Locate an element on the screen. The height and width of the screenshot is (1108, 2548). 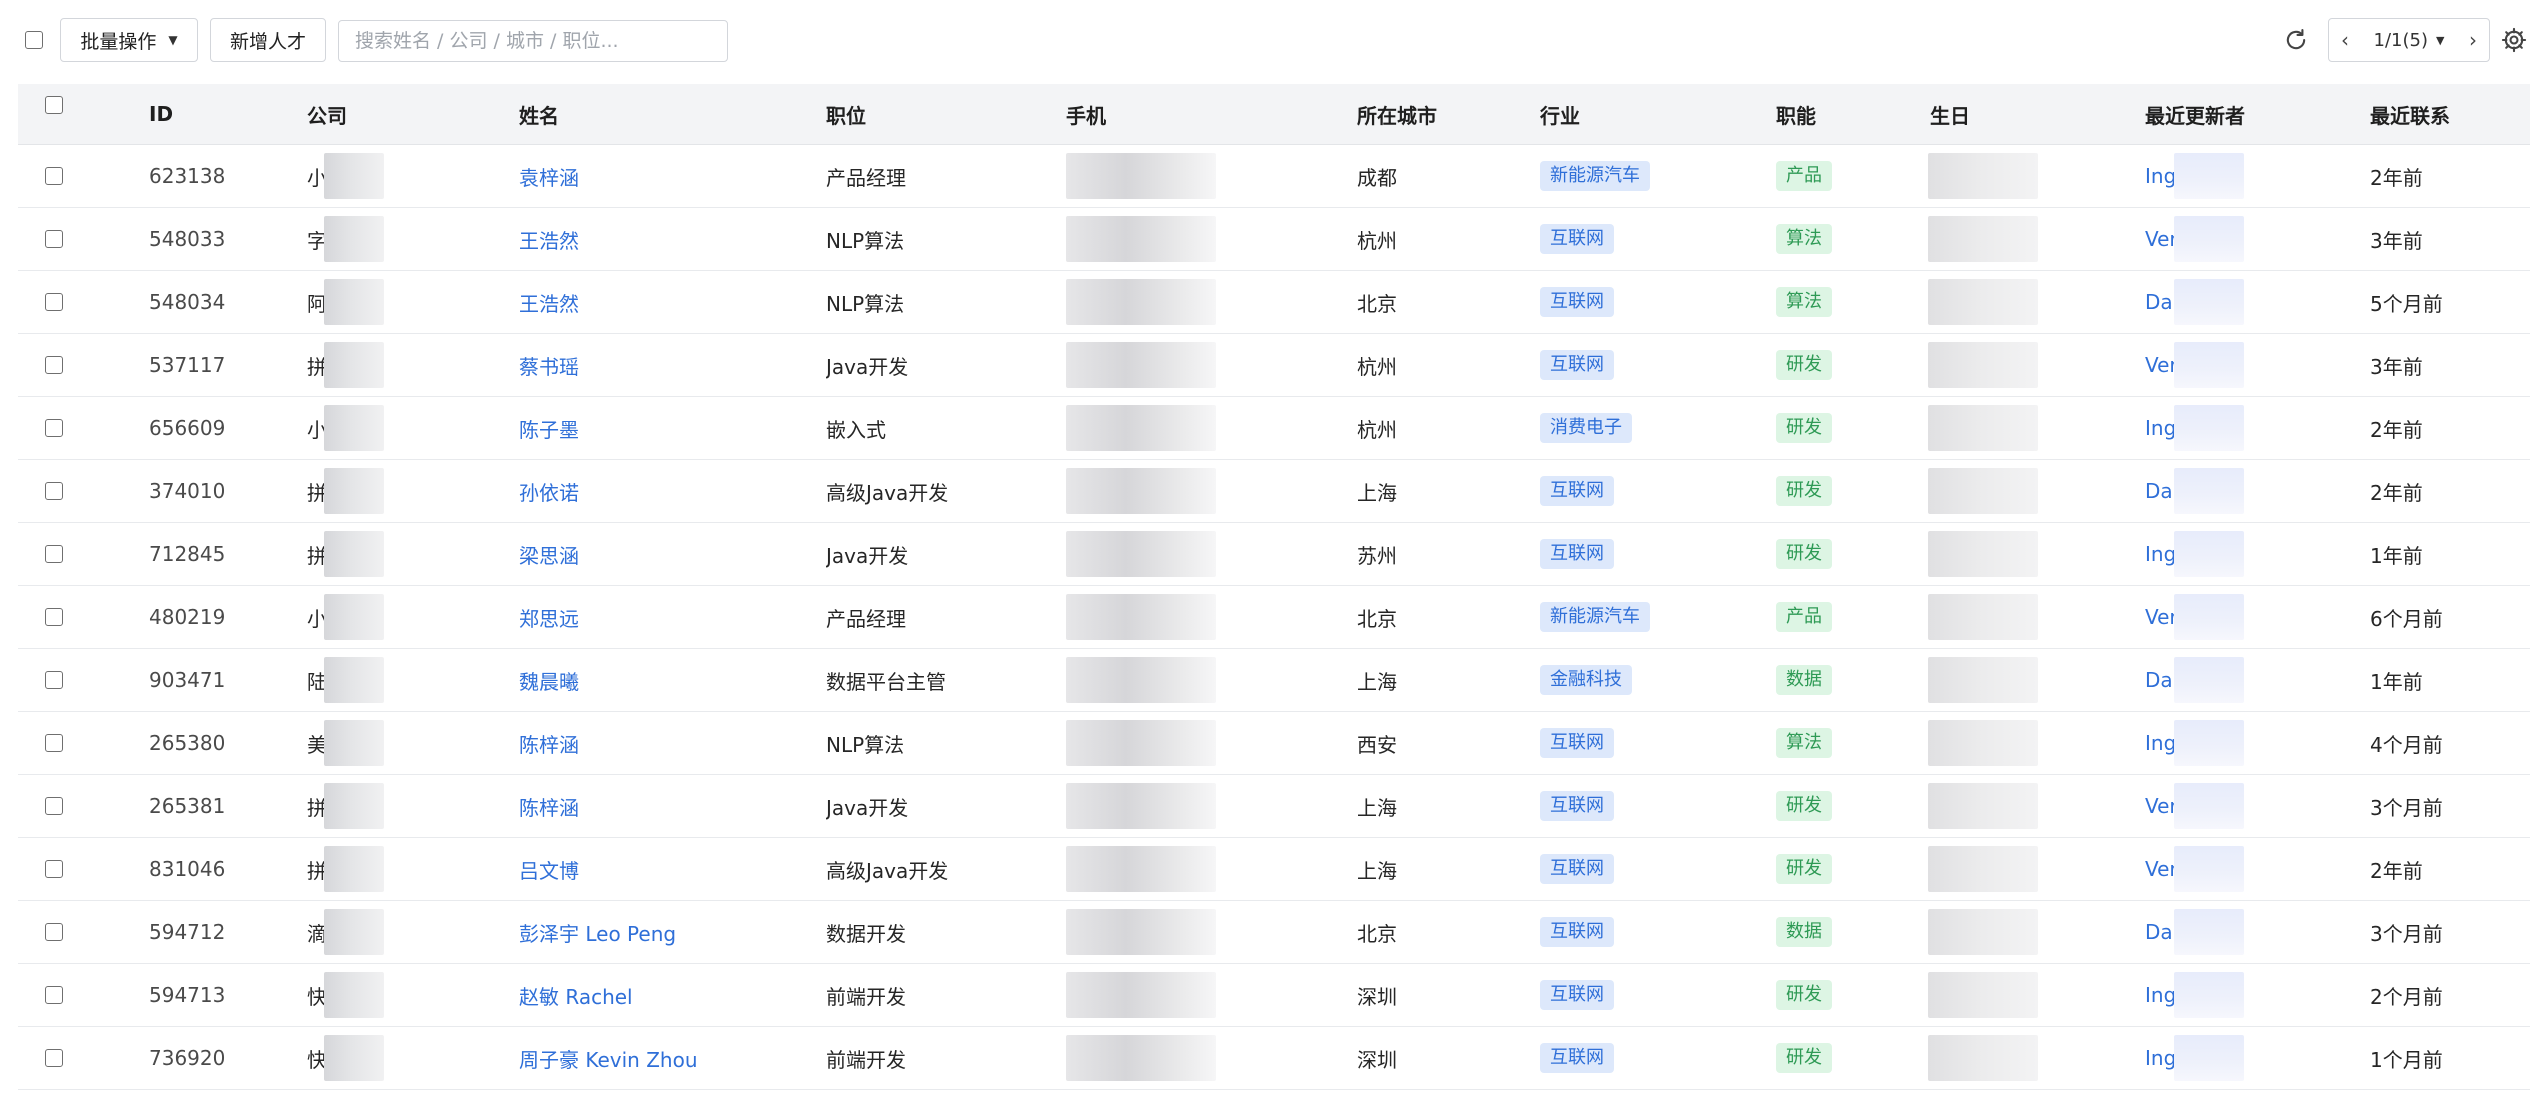
table-row: 656609 小陈子墨 嵌入式 杭州 消费电子 研发 Ing 2年前 is located at coordinates (1274, 428).